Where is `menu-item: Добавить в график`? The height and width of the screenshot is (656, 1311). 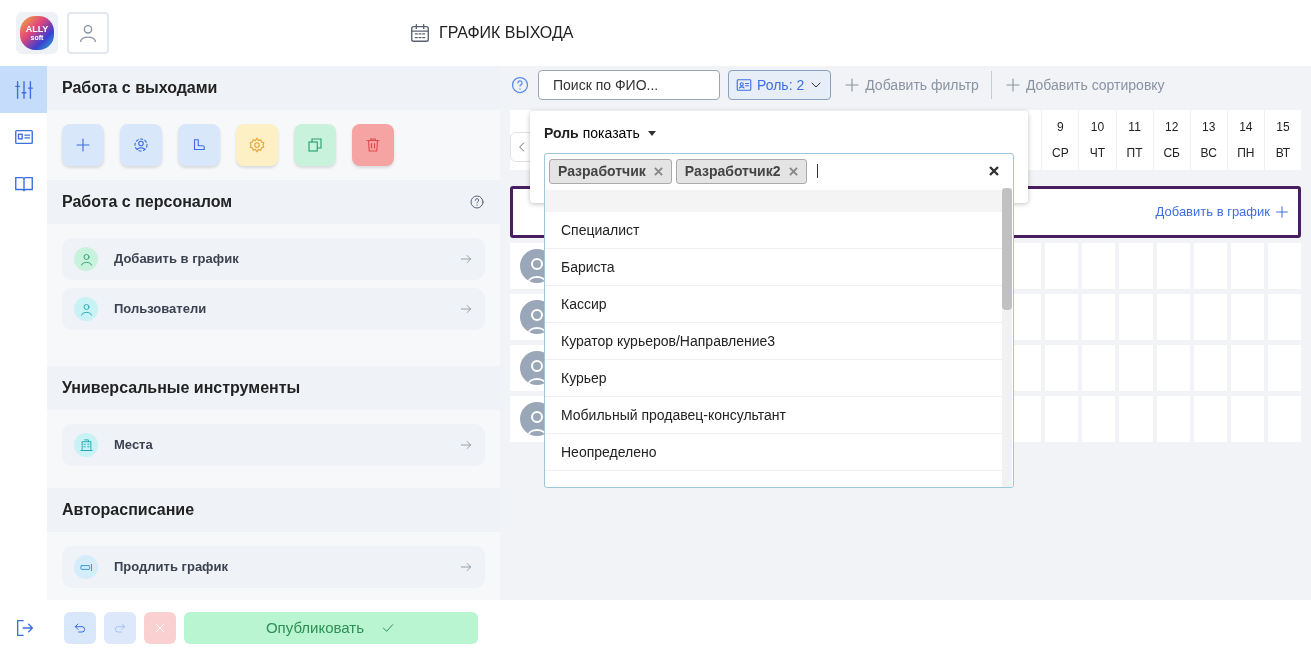 menu-item: Добавить в график is located at coordinates (273, 259).